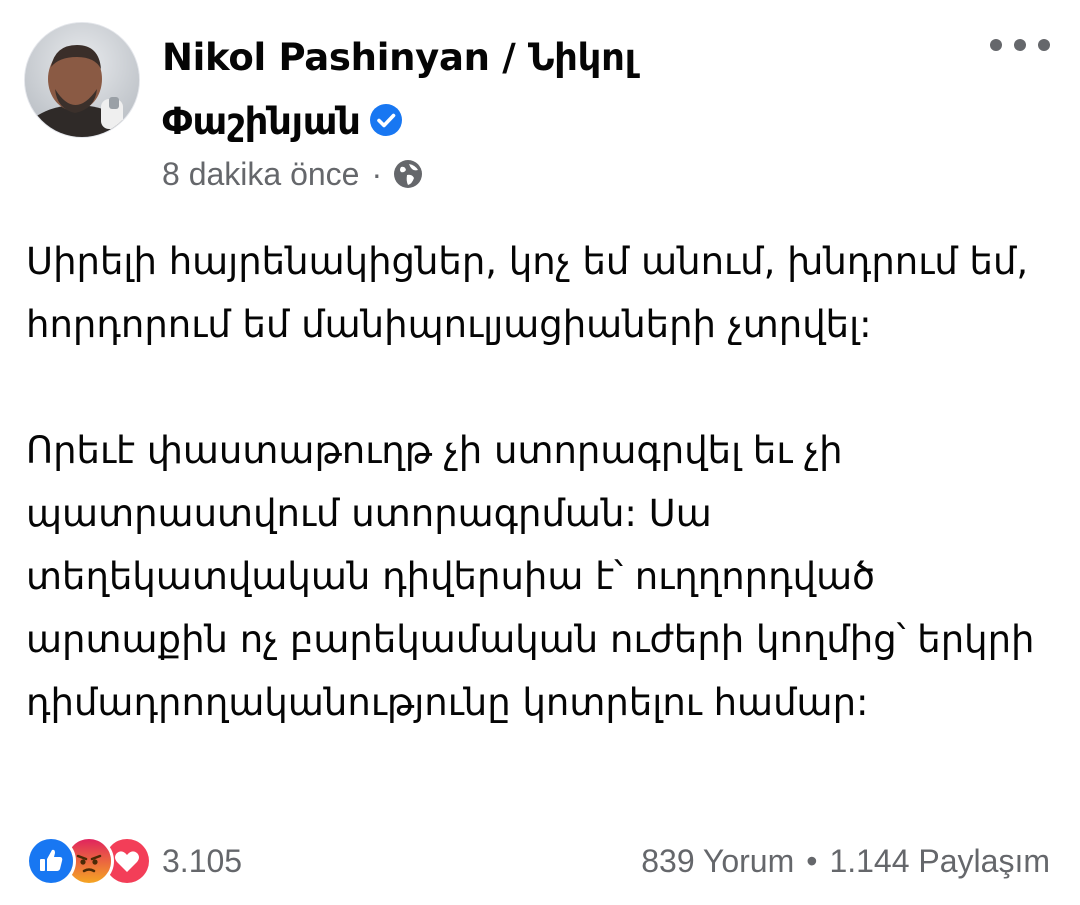 The image size is (1080, 905). What do you see at coordinates (538, 861) in the screenshot?
I see `post-footer: 3.105 839 Yorum • 1.144 Paylaşım` at bounding box center [538, 861].